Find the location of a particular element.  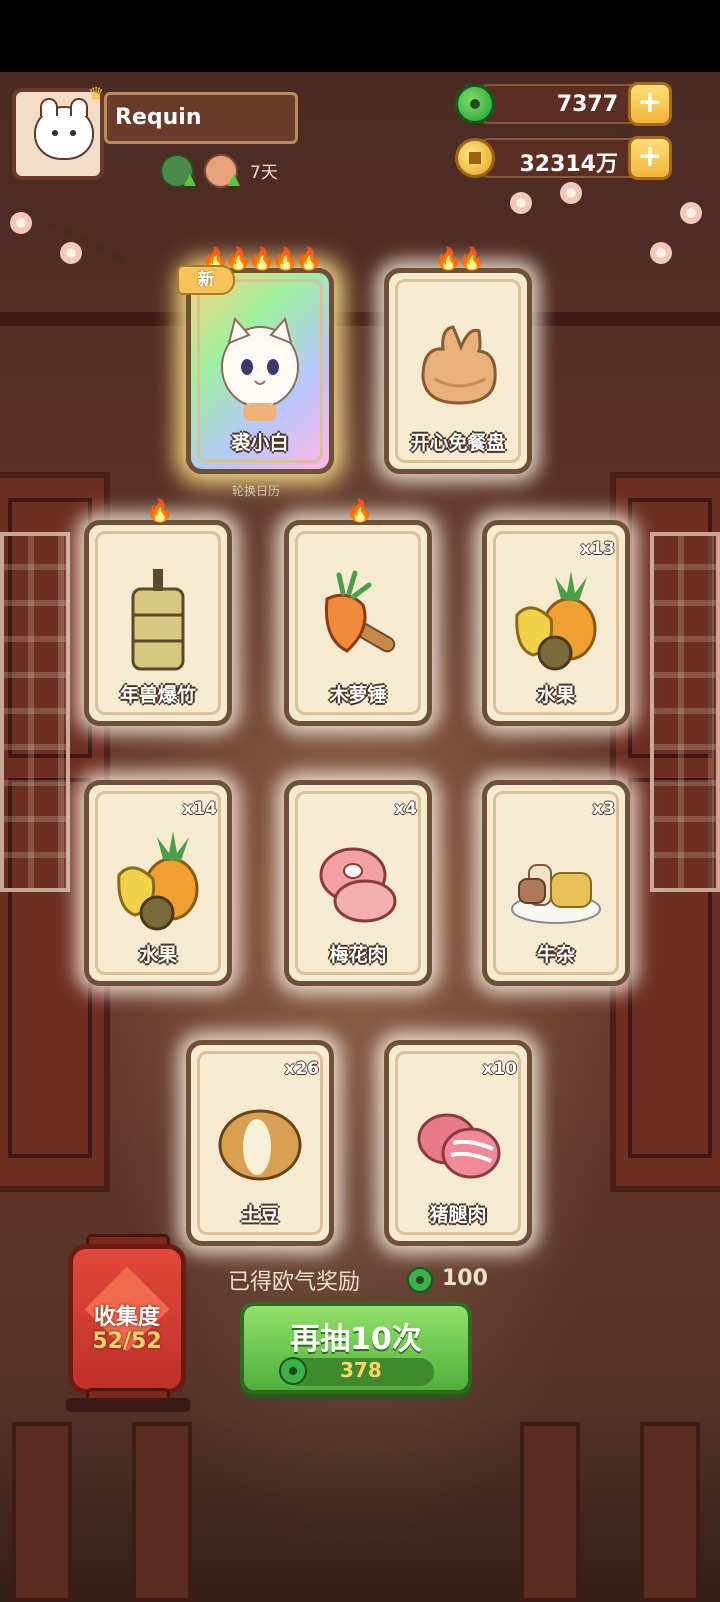

card-label: 猪腿肉 is located at coordinates (458, 1215).